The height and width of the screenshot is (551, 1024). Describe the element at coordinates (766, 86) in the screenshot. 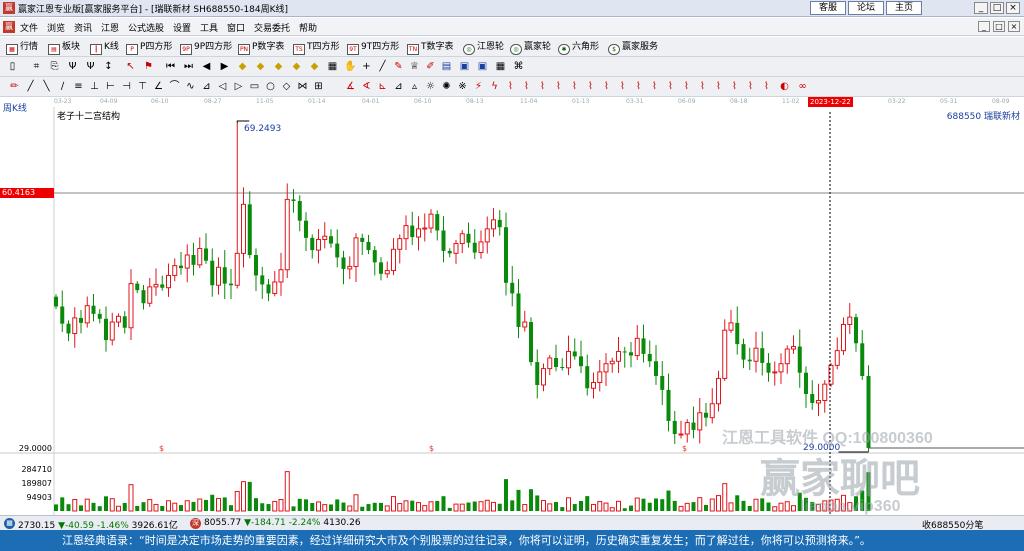

I see `tool-at-icon: ⌇` at that location.